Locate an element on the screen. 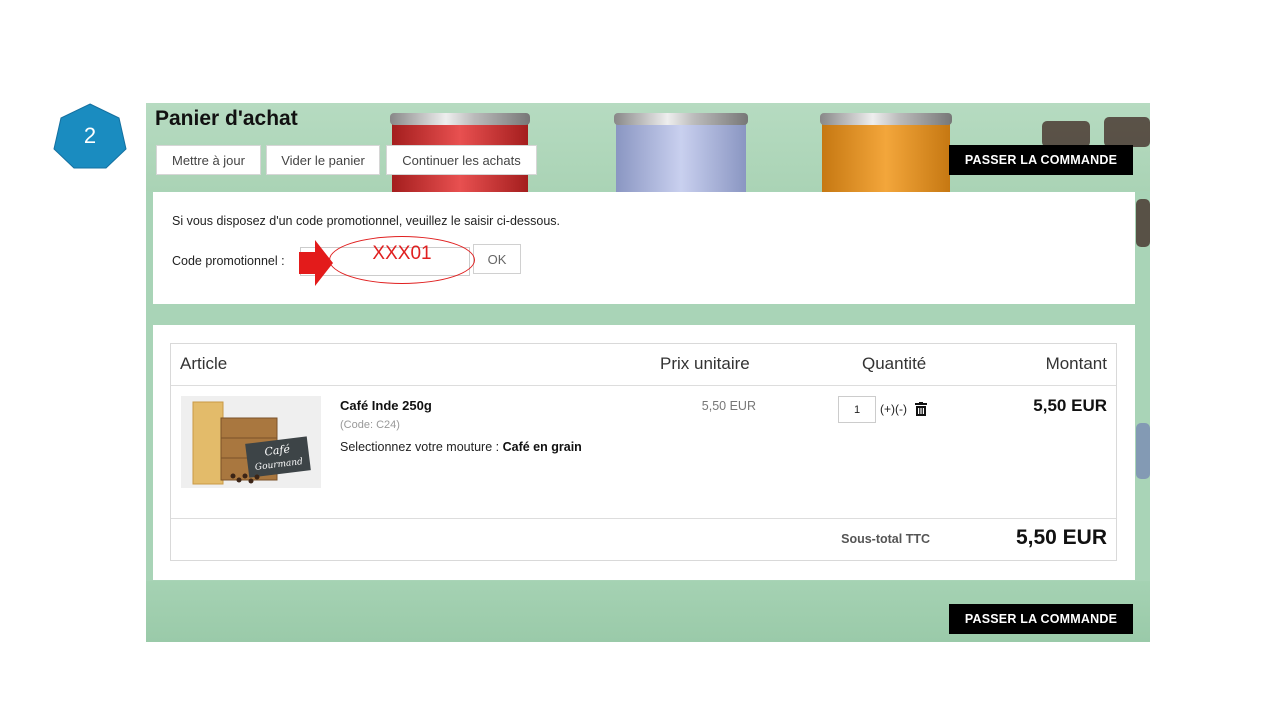 Image resolution: width=1280 pixels, height=720 pixels. unit-price: 5,50 EUR is located at coordinates (728, 406).